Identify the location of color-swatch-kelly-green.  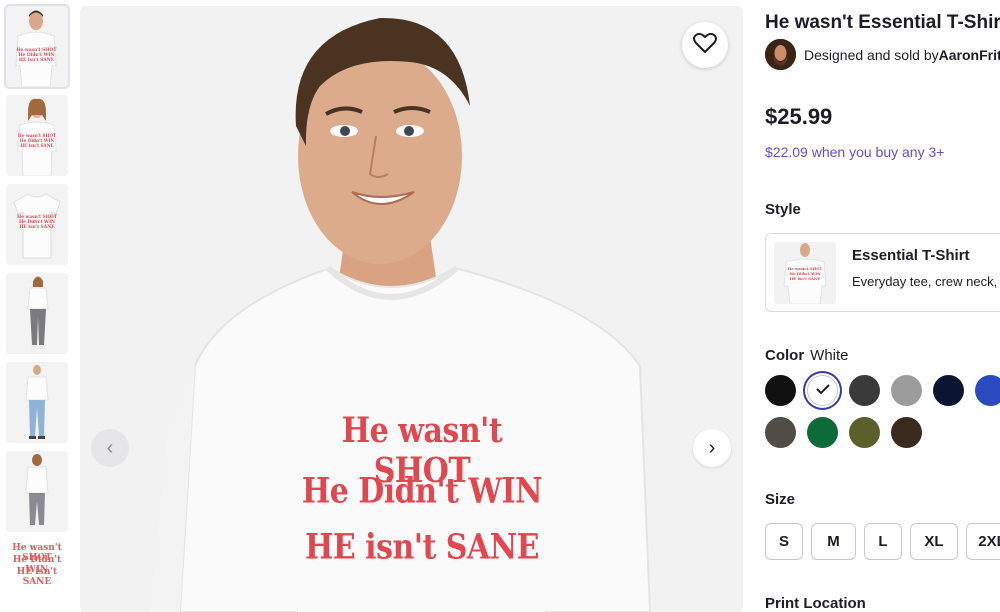
(822, 432).